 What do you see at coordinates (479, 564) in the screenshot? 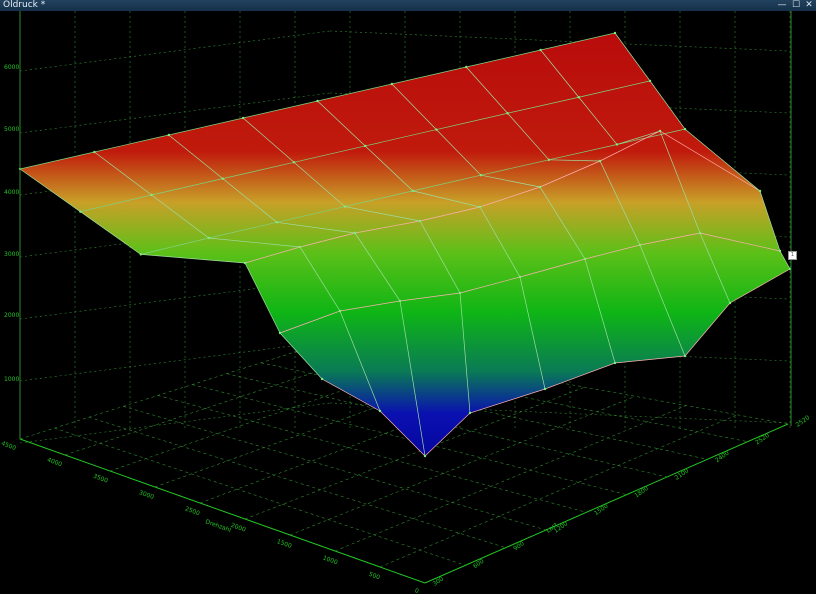
I see `y-tick-label: 600` at bounding box center [479, 564].